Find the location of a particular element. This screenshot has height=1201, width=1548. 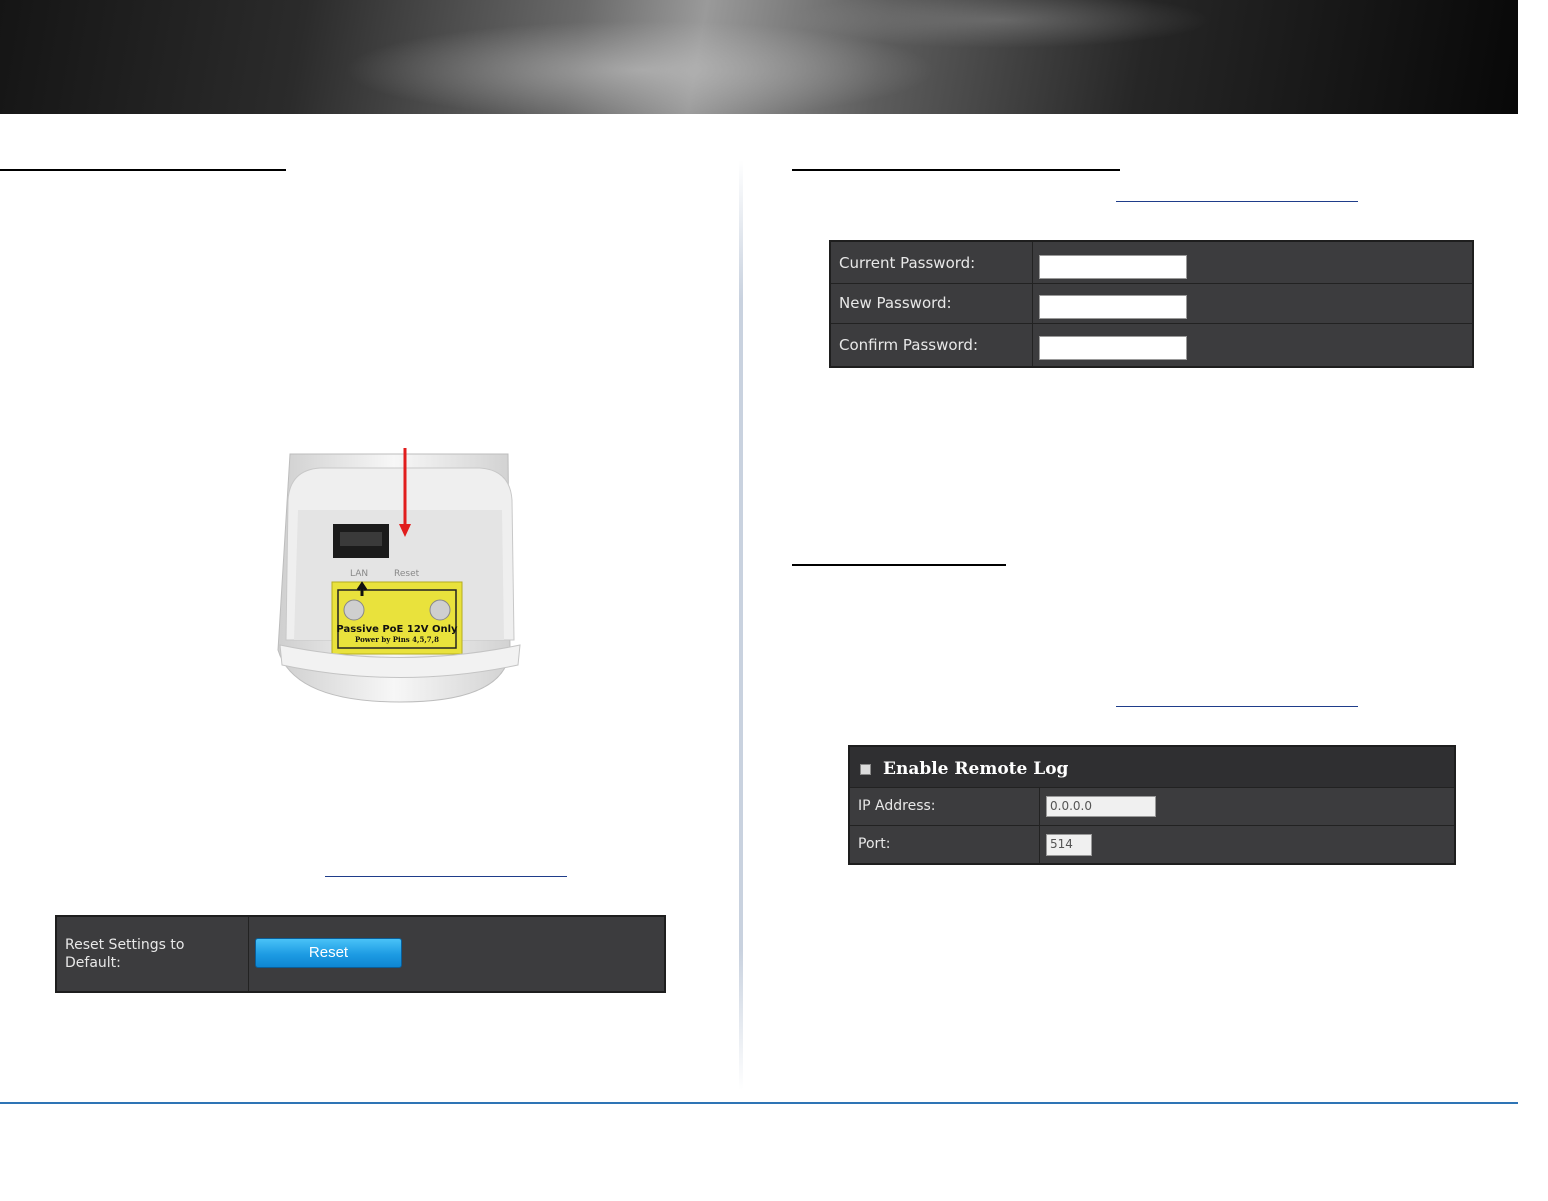

reset-settings-label: Reset Settings to Default: is located at coordinates (153, 954).